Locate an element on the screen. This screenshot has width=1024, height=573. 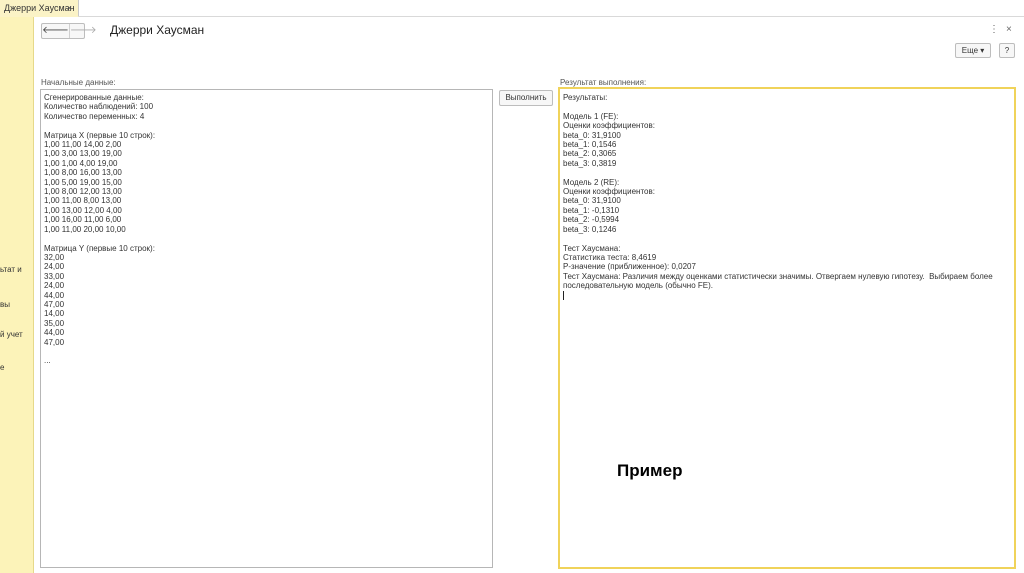
text-line: 35,00 is located at coordinates (54, 323).